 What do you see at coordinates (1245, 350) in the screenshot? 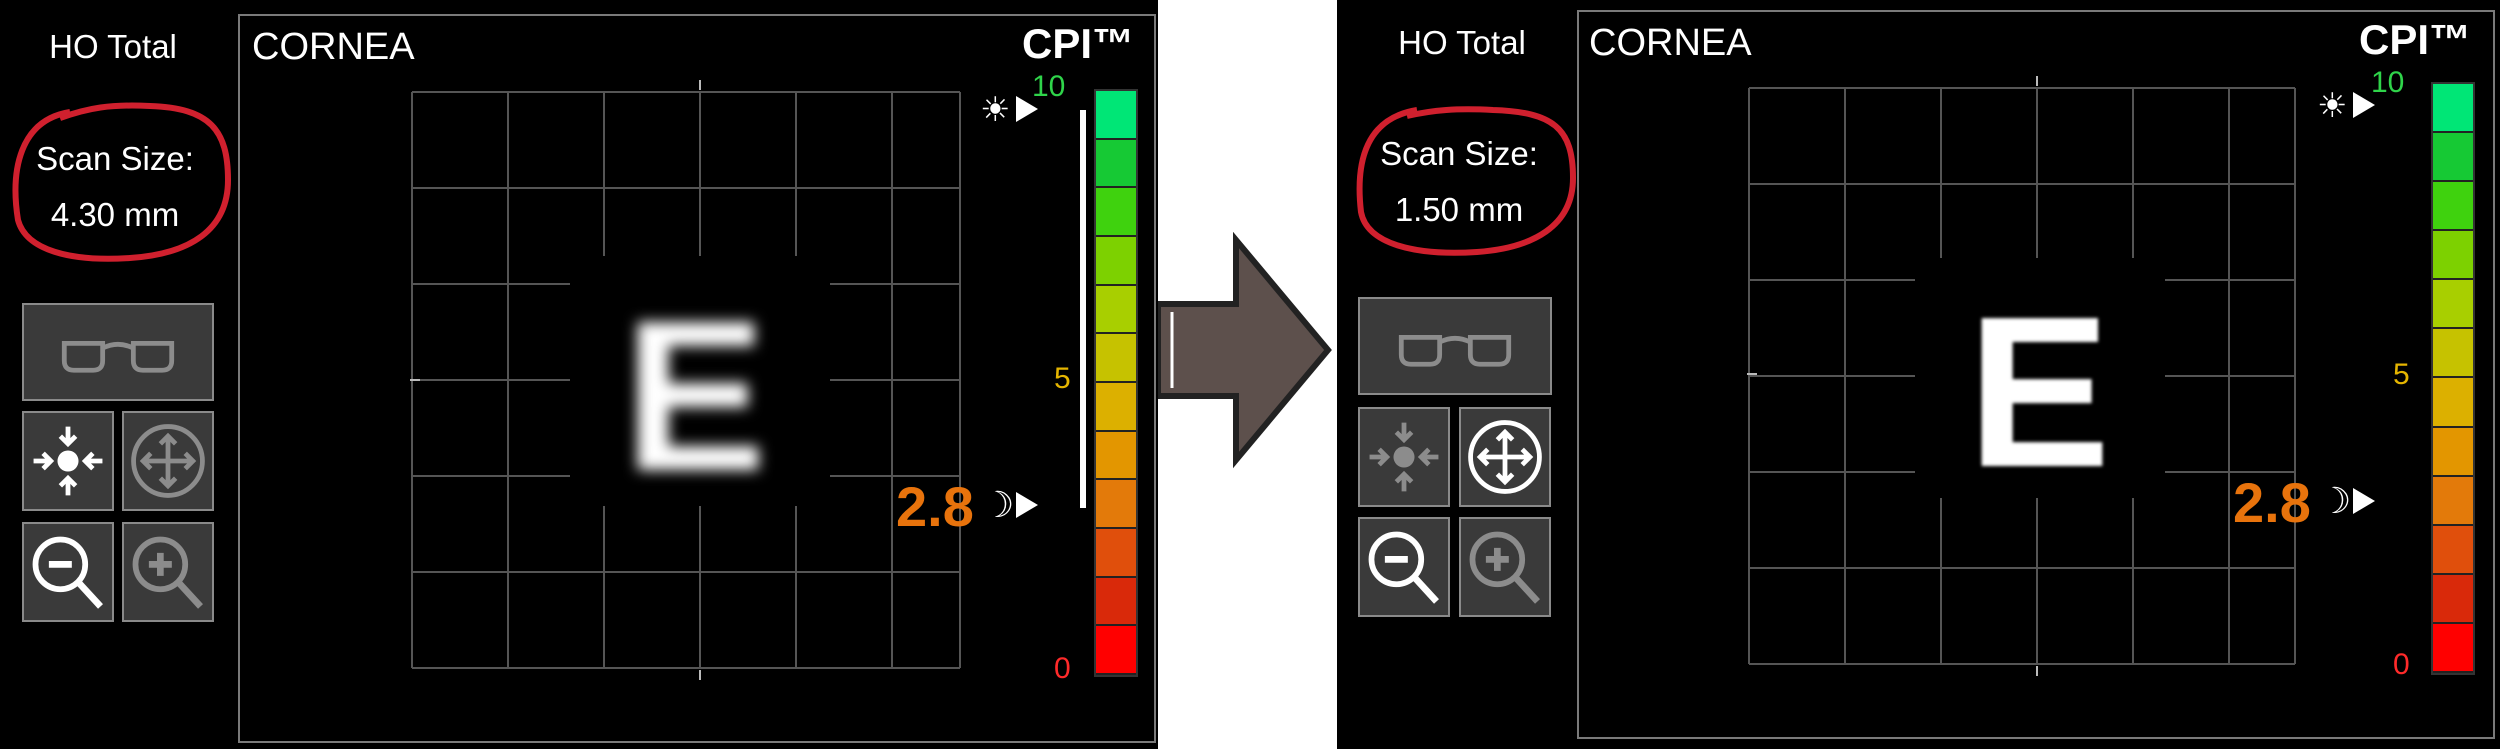
I see `right-arrow-icon` at bounding box center [1245, 350].